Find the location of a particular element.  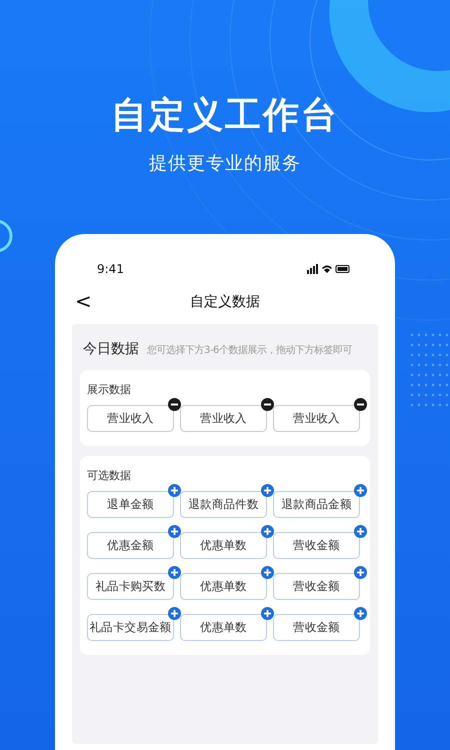

data-tag: 礼品卡购买数 is located at coordinates (130, 586).